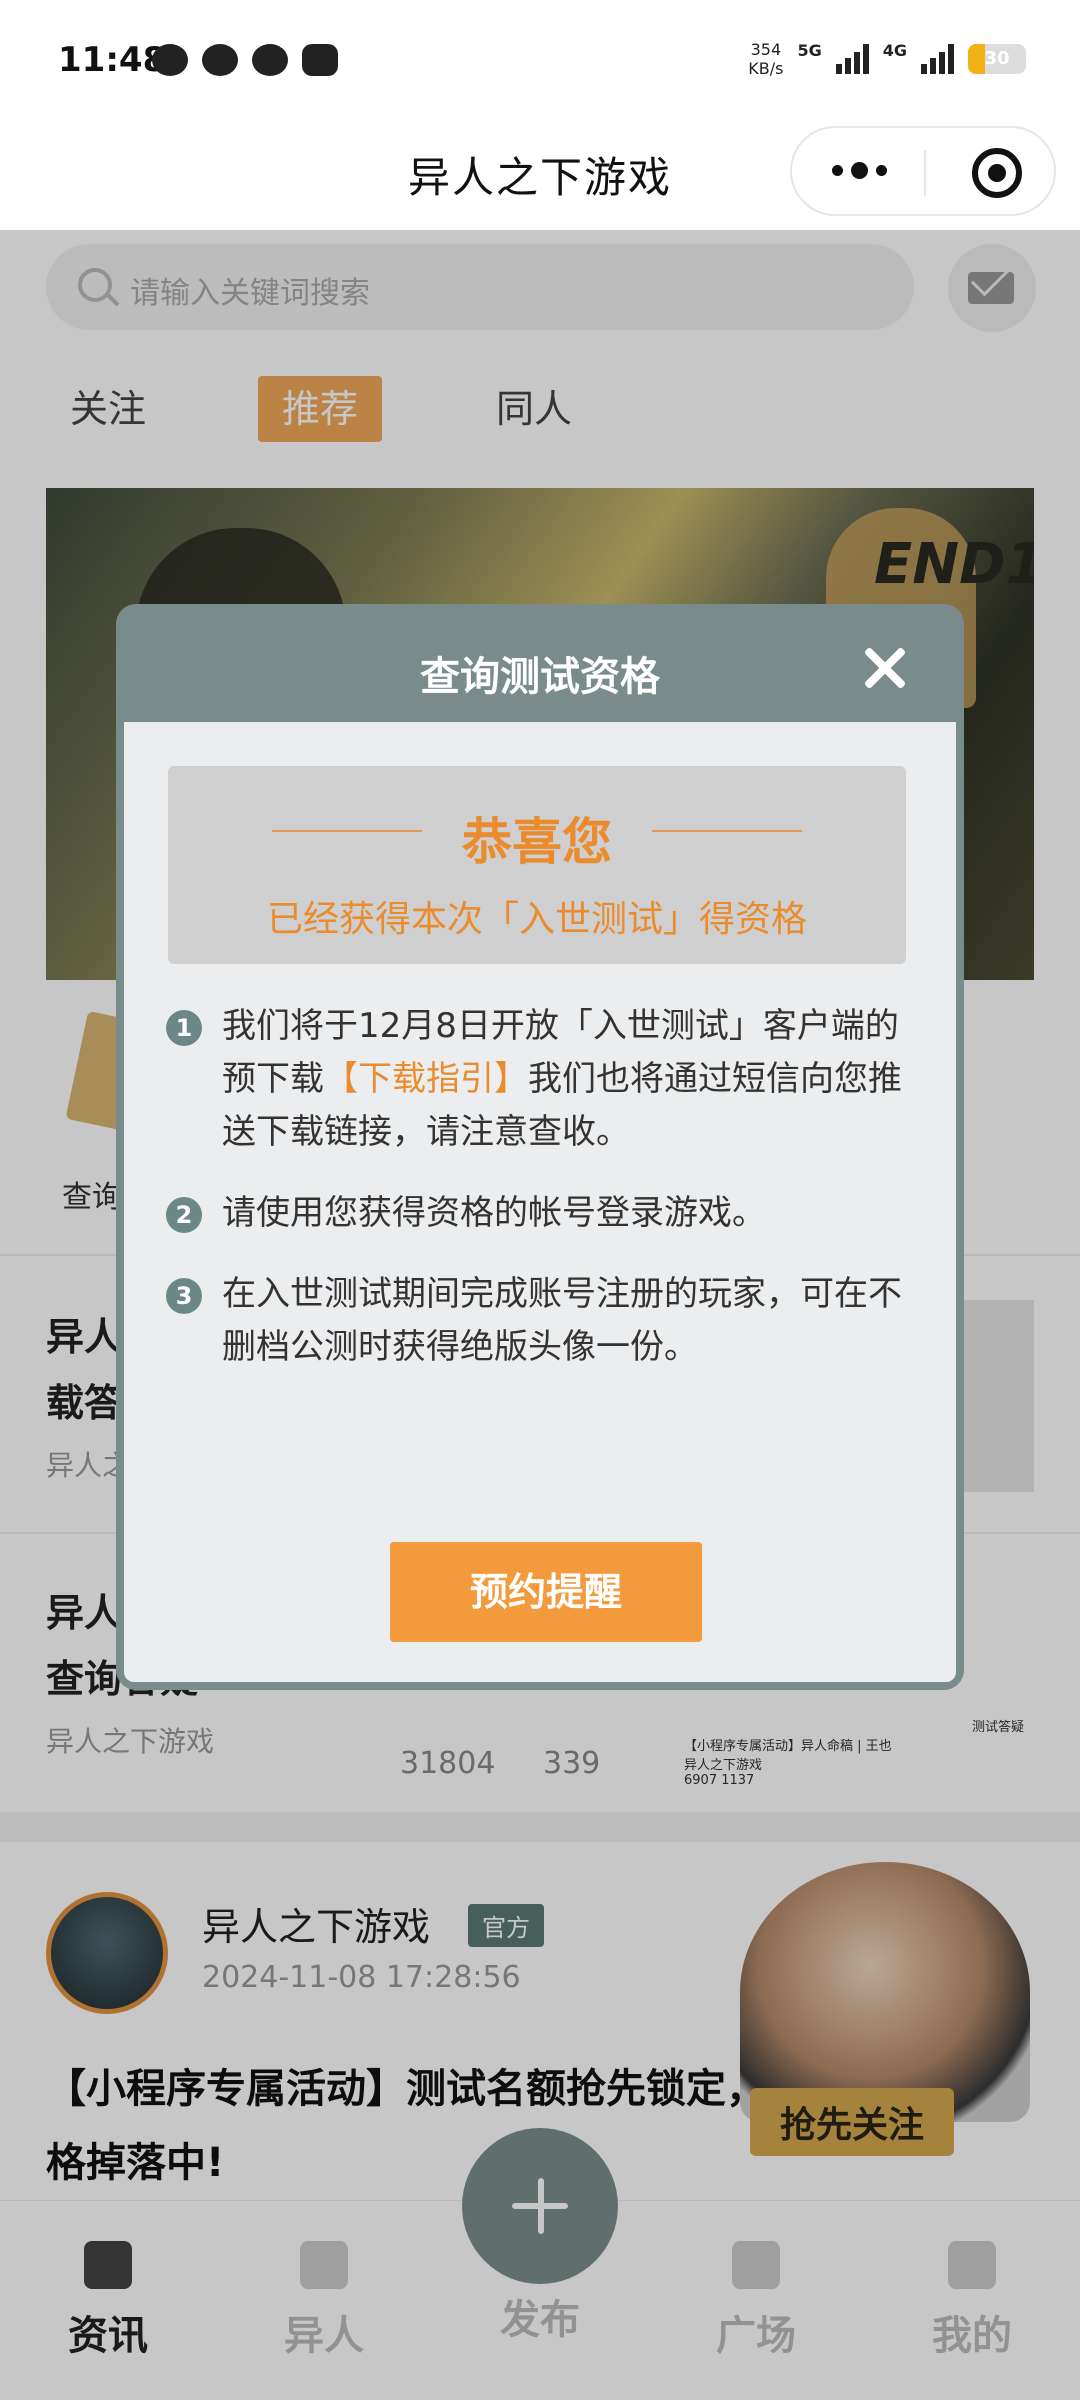  What do you see at coordinates (536, 1321) in the screenshot?
I see `notice-item: 3 在入世测试期间完成账号注册的玩家，可在不删档公测时获得绝版头像一份。` at bounding box center [536, 1321].